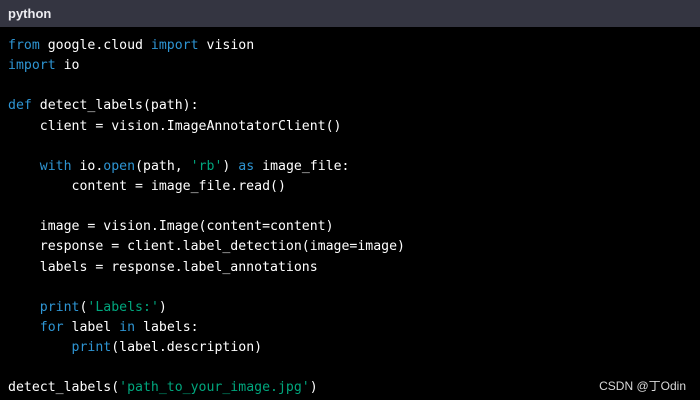 Image resolution: width=700 pixels, height=400 pixels. I want to click on code-token: google.cloud, so click(95, 45).